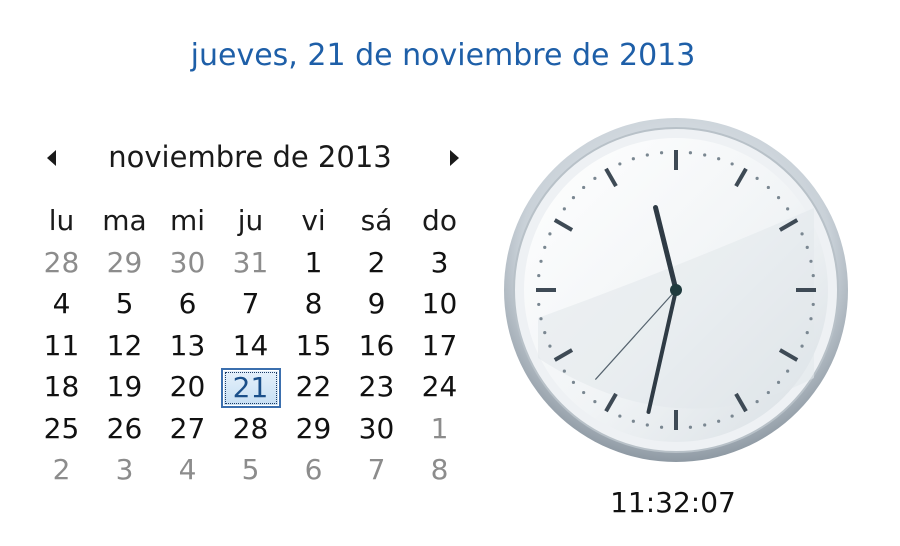 The height and width of the screenshot is (546, 900). Describe the element at coordinates (439, 346) in the screenshot. I see `day-cell: 17` at that location.